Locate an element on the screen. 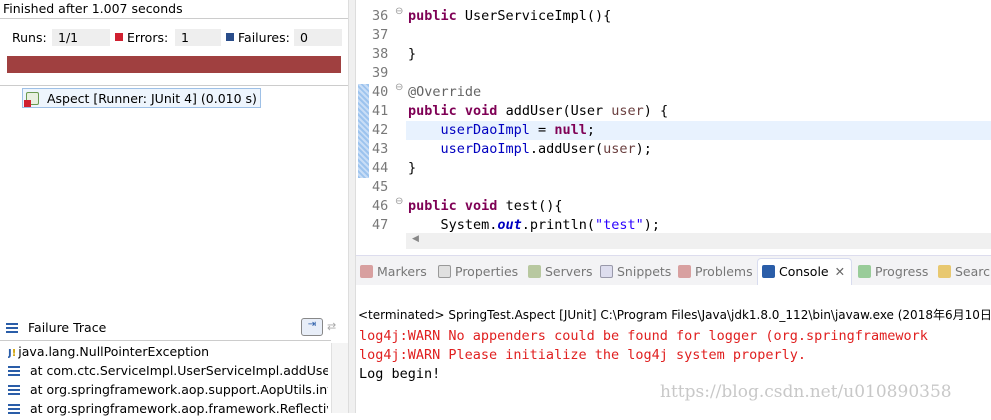 This screenshot has height=420, width=991. tab-properties: Properties is located at coordinates (478, 271).